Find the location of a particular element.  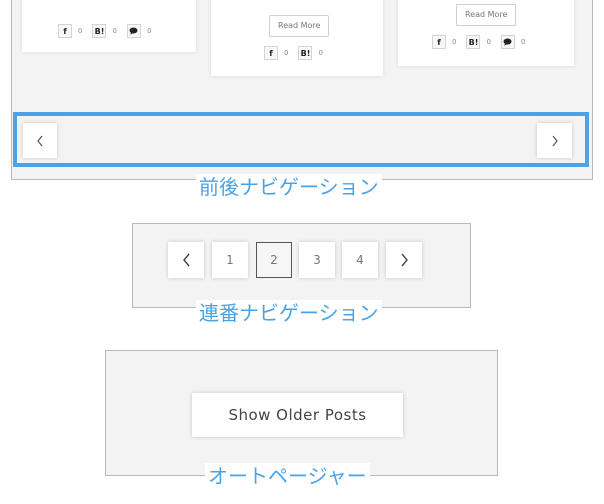

page-link: 4 is located at coordinates (360, 260).